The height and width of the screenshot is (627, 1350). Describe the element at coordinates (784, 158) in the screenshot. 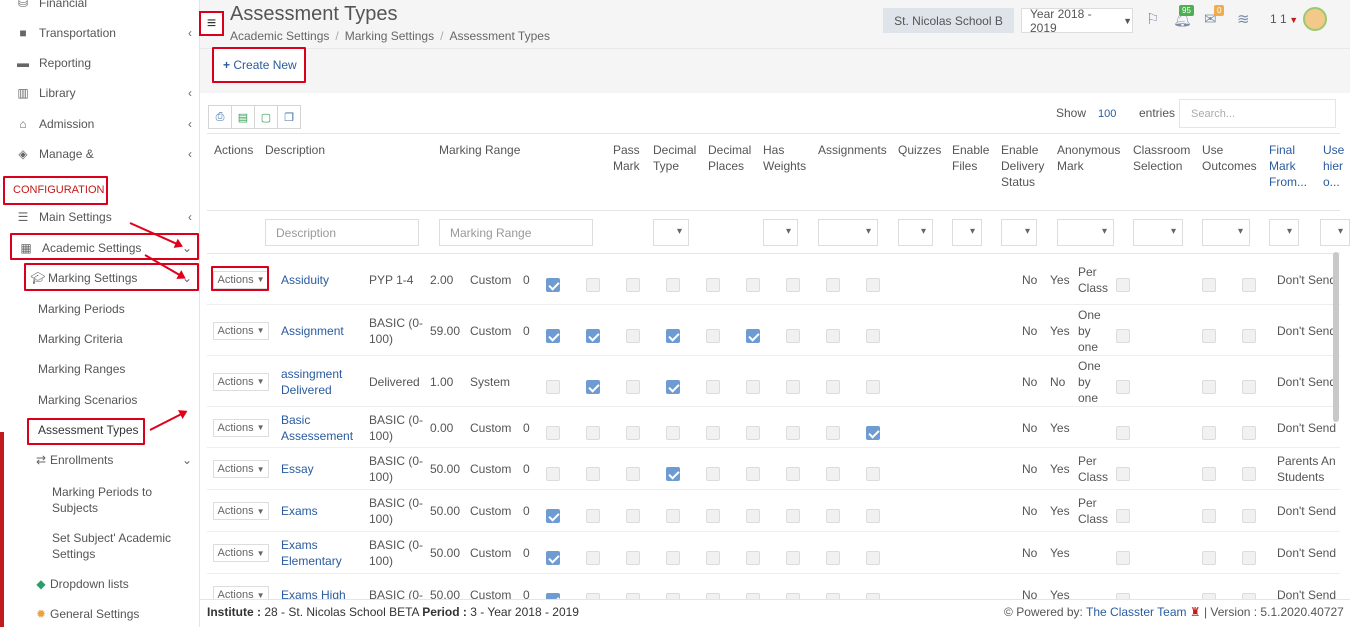

I see `column-header-has-weights: Has Weights` at that location.